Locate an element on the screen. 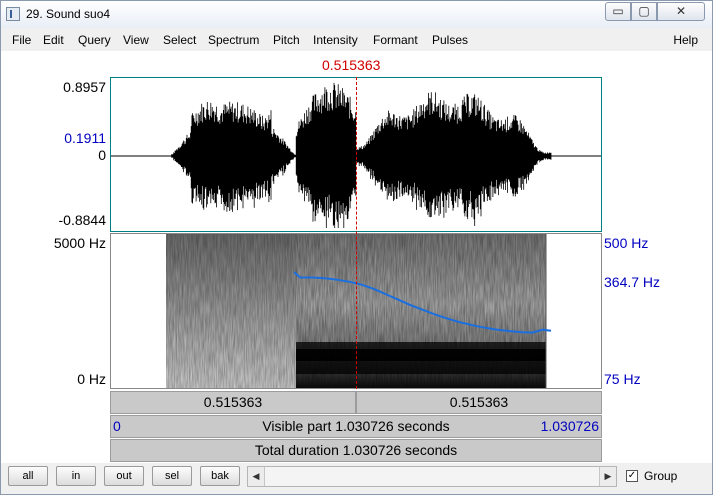 The height and width of the screenshot is (495, 713). window-title: 29. Sound suo4 is located at coordinates (68, 14).